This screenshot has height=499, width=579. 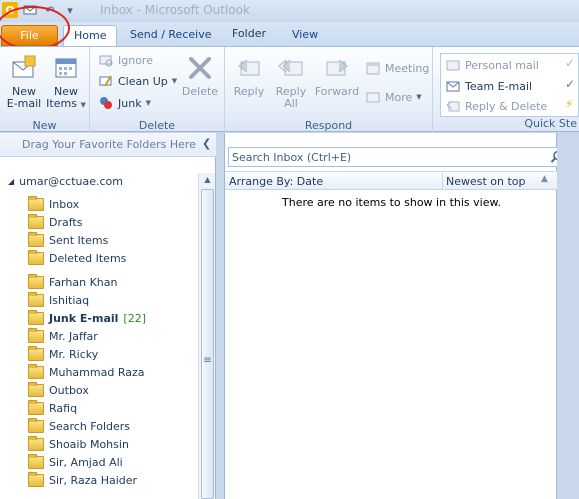 I want to click on ignore-label: Ignore, so click(x=135, y=60).